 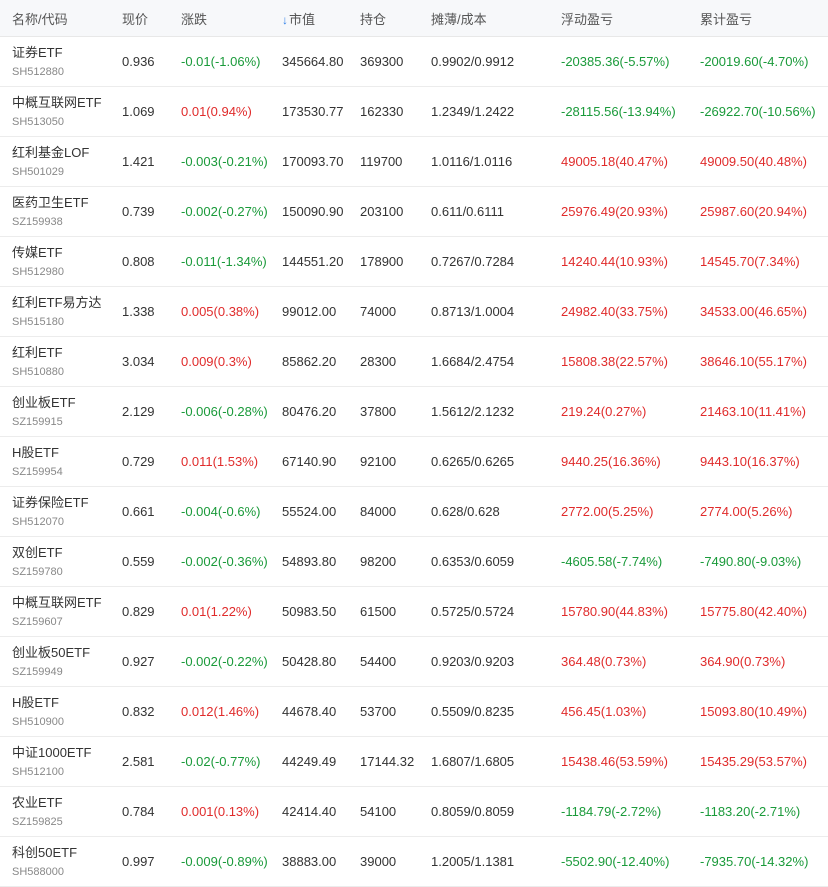 I want to click on cost: 0.6353/0.6059, so click(x=473, y=561).